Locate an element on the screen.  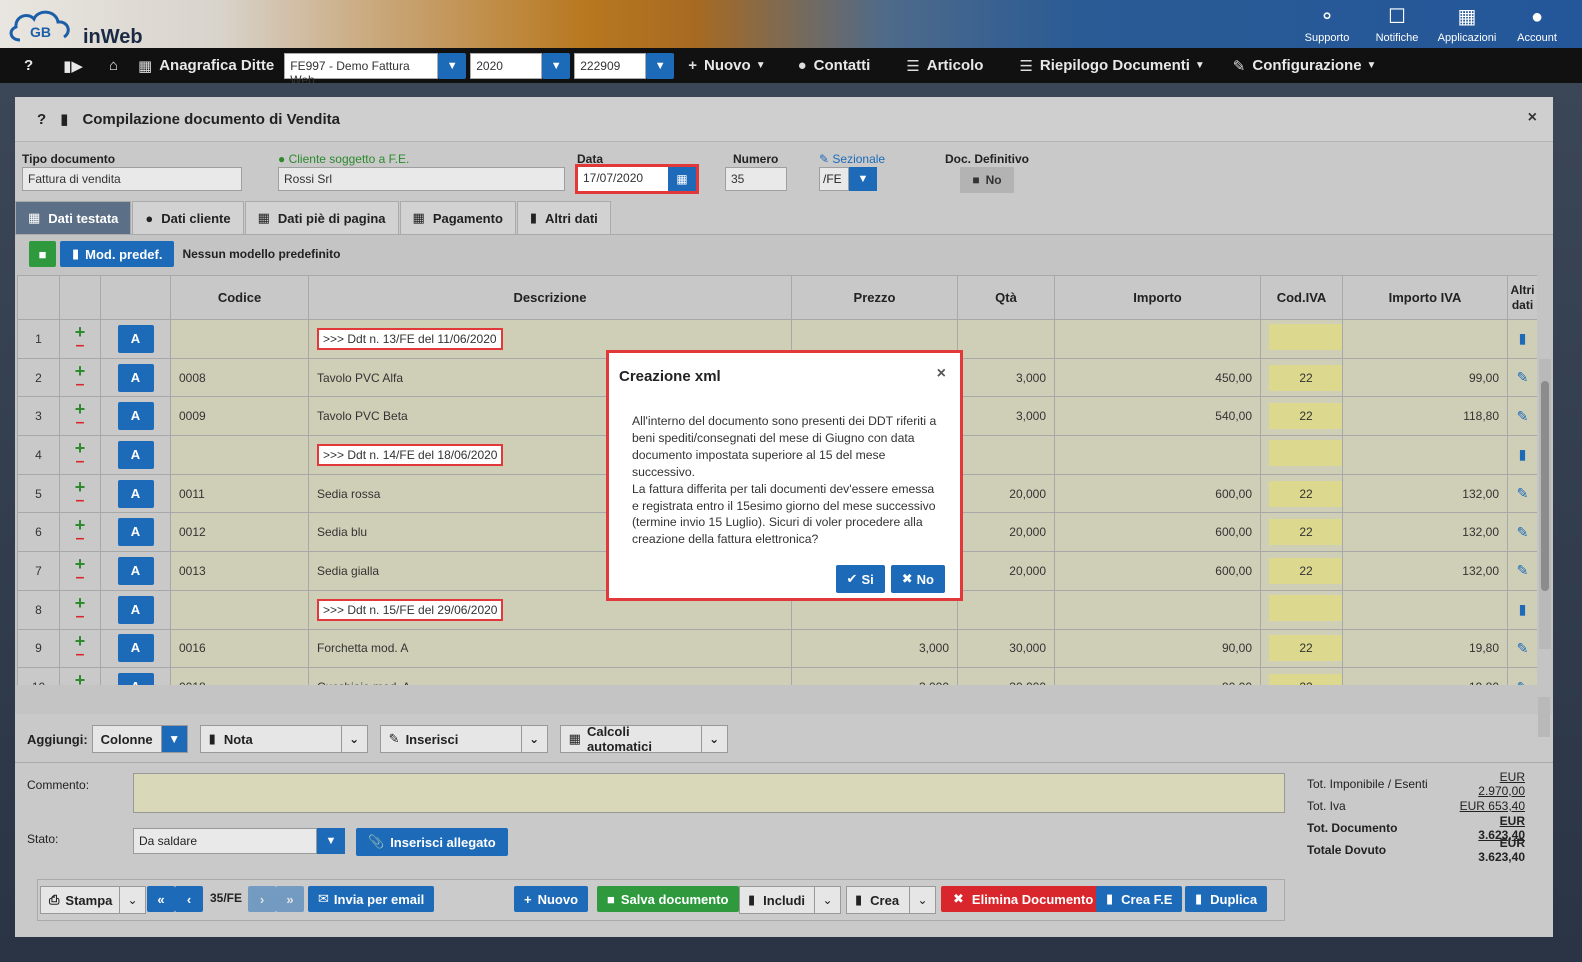
nav-articolo: ☰ Articolo is located at coordinates (936, 65).